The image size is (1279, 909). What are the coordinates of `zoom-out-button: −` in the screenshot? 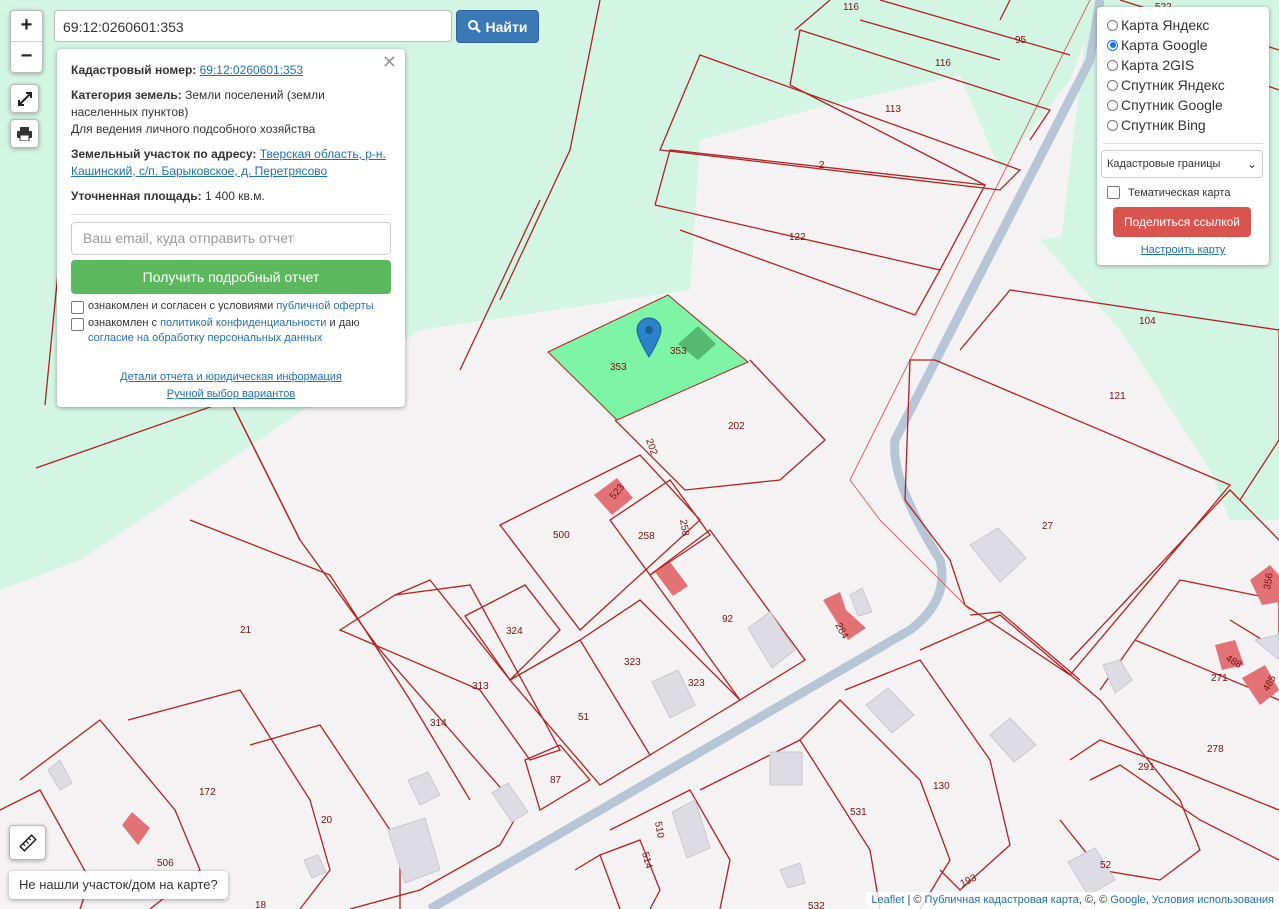 It's located at (26, 56).